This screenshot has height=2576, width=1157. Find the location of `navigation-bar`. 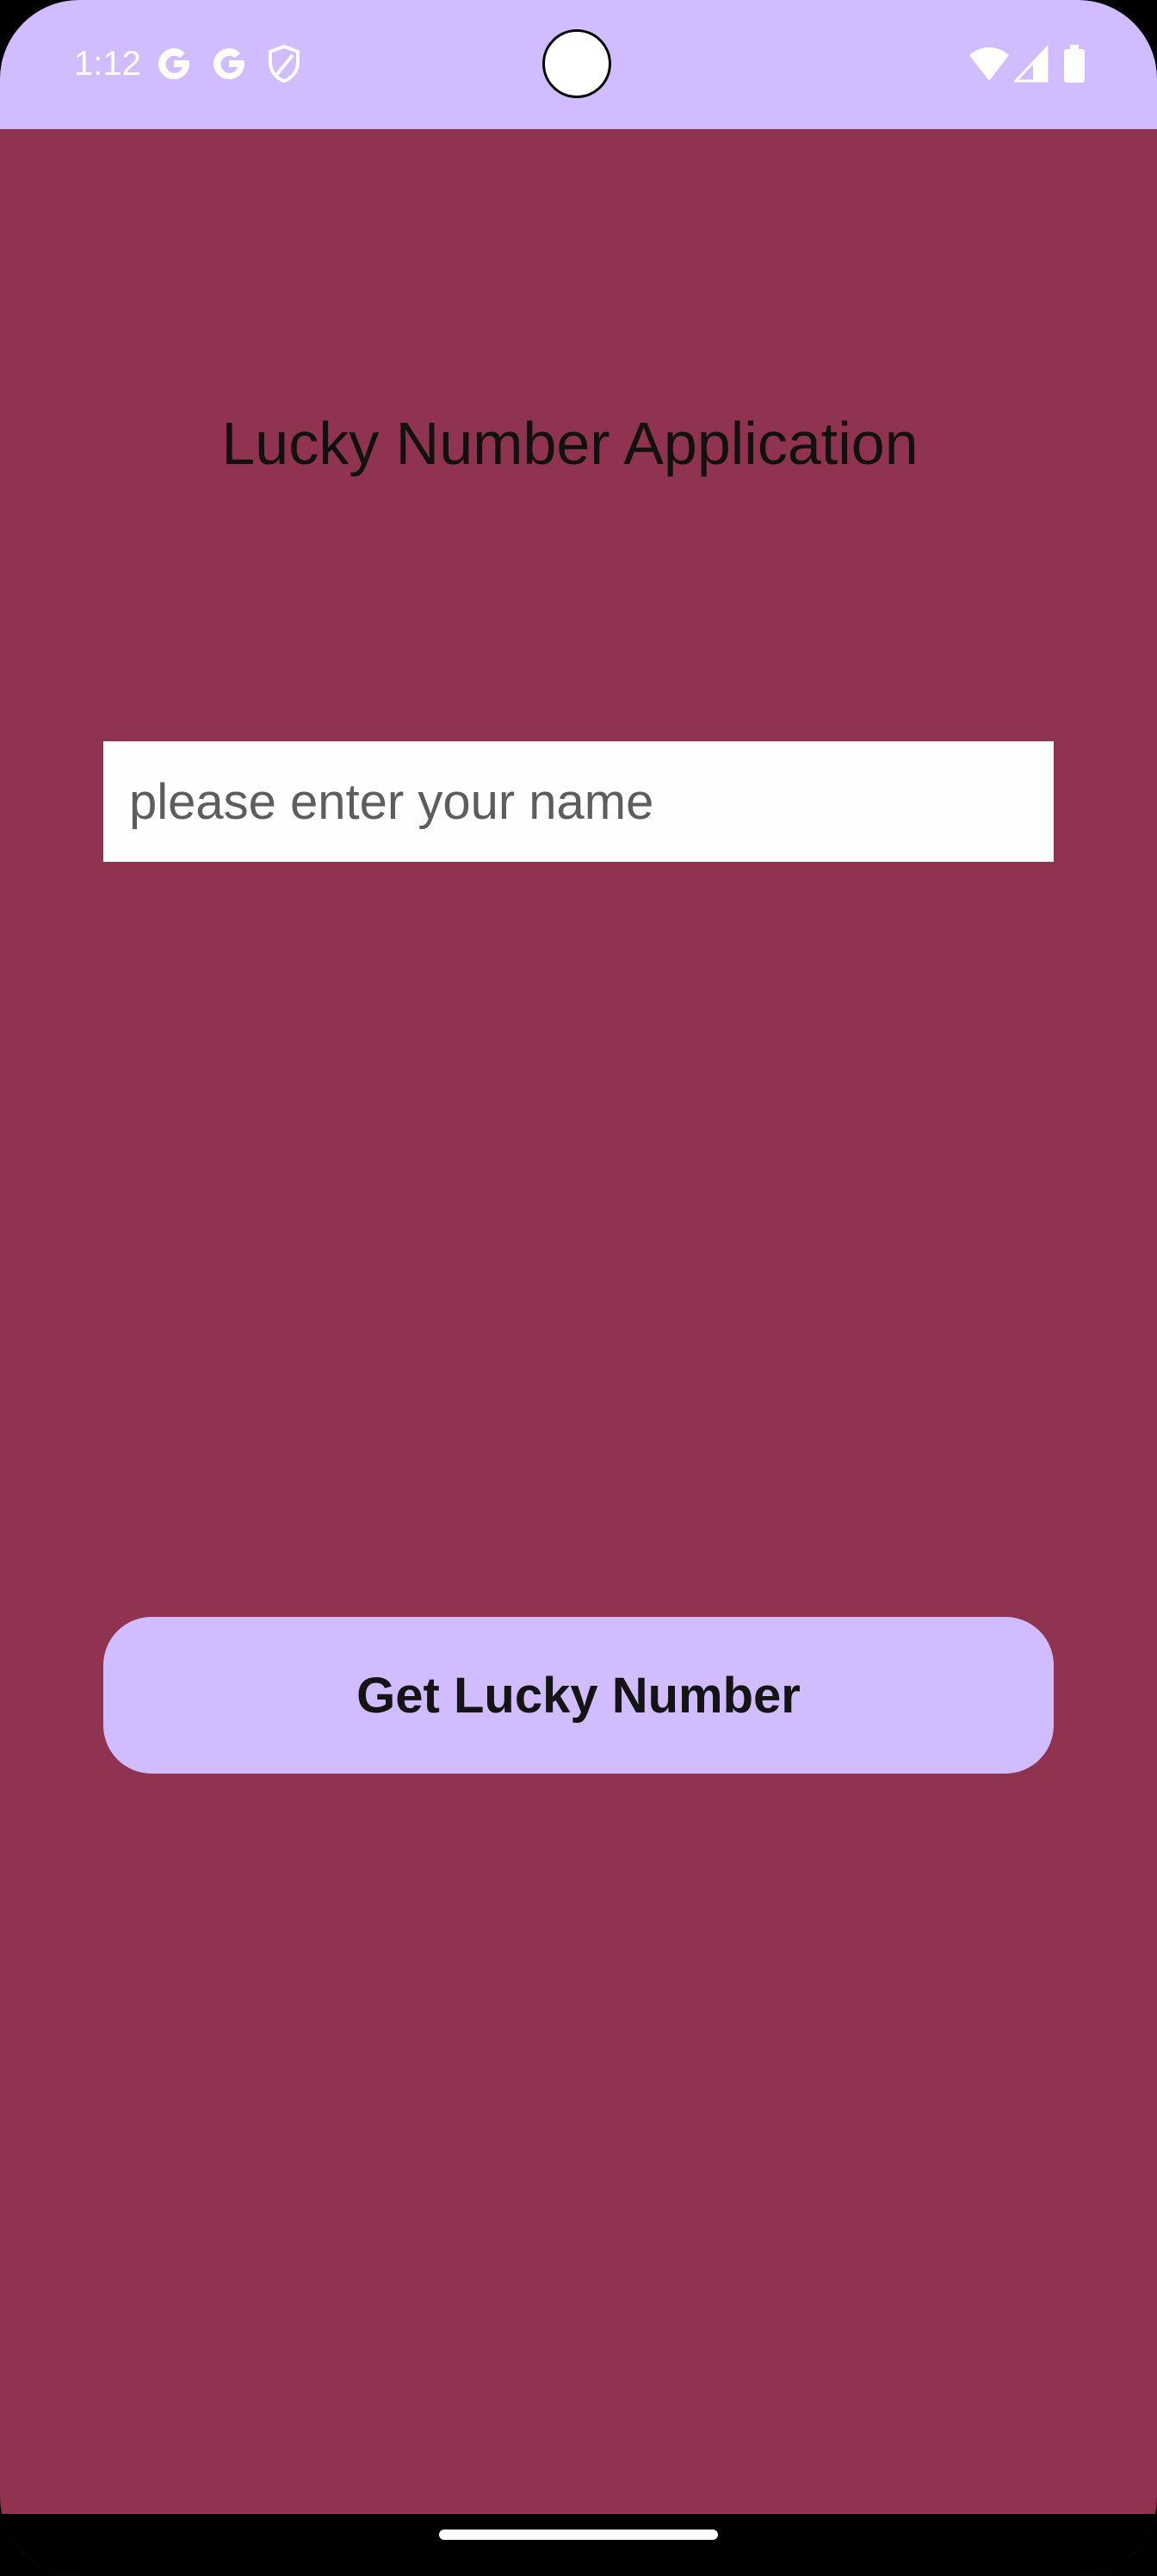

navigation-bar is located at coordinates (579, 2545).